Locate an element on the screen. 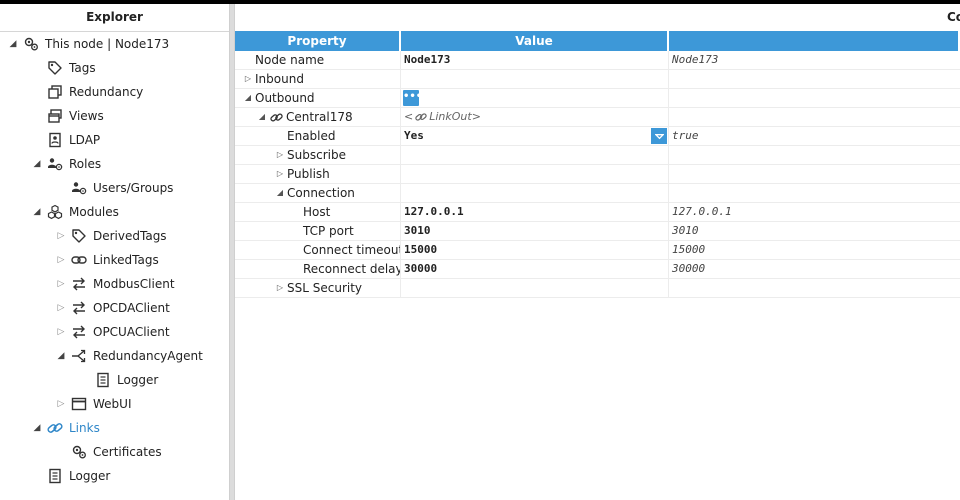  ldap-icon is located at coordinates (55, 140).